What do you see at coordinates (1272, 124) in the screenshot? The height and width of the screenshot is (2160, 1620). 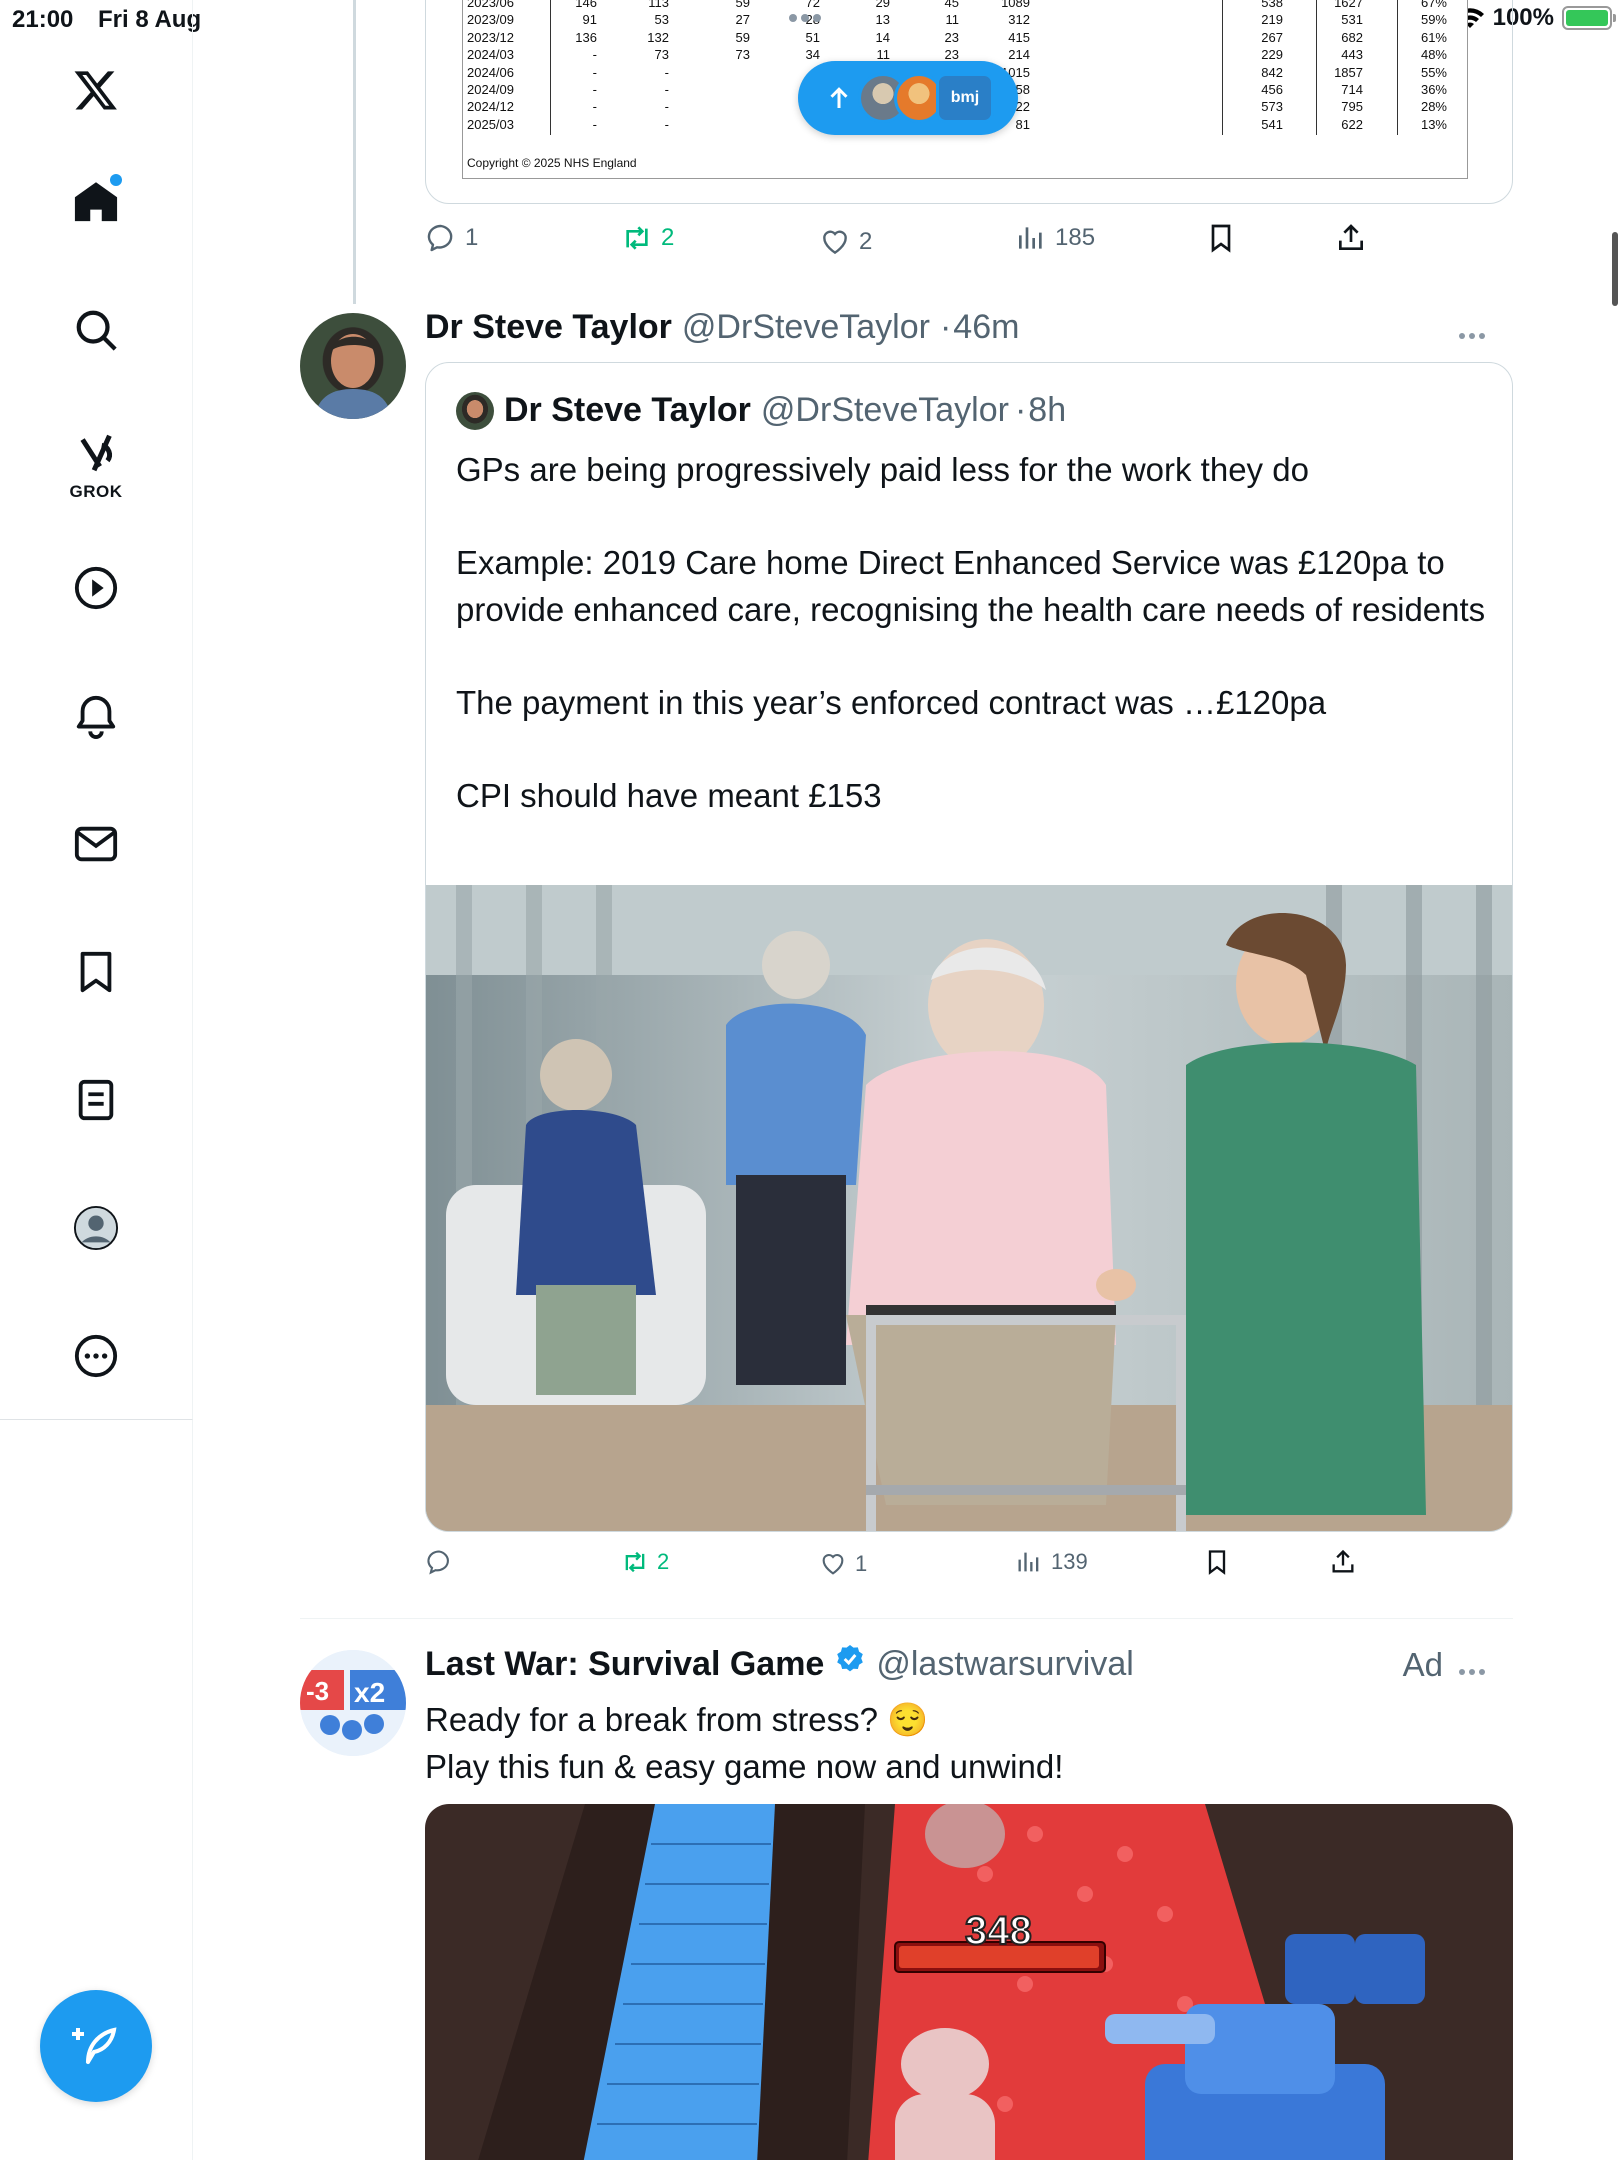 I see `table-cell: 541` at bounding box center [1272, 124].